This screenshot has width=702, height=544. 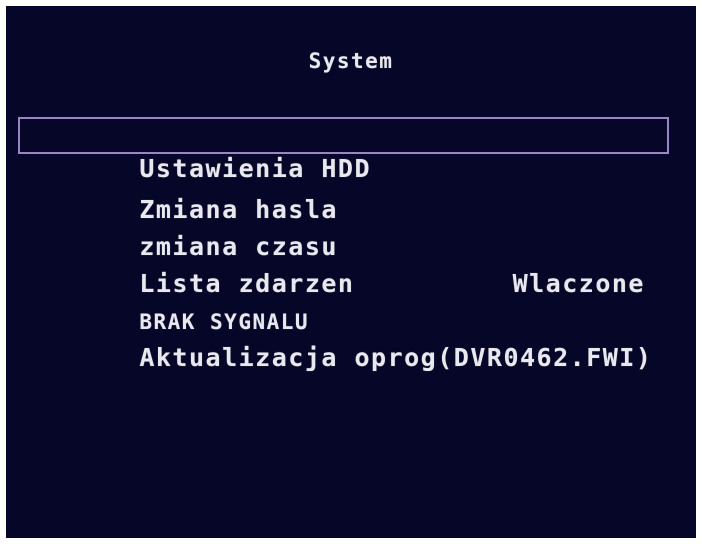 I want to click on menu-item-no-signal: BRAK SYGNALU Wlaczone, so click(x=343, y=299).